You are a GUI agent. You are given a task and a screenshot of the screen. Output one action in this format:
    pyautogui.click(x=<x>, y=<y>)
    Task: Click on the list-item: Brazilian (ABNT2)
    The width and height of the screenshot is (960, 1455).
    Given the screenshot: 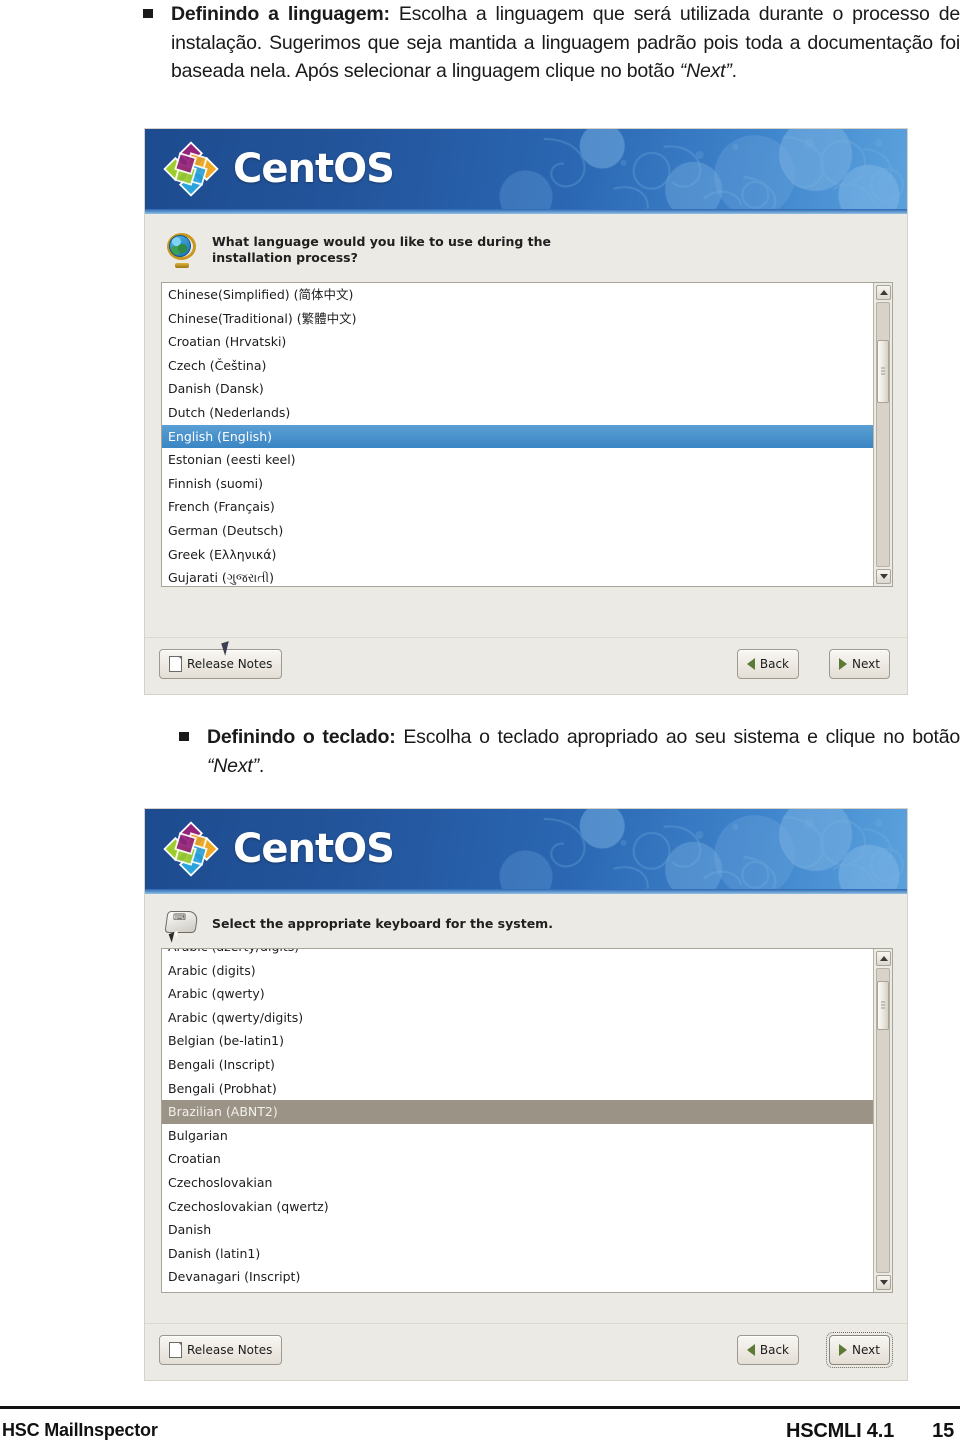 What is the action you would take?
    pyautogui.click(x=517, y=1112)
    